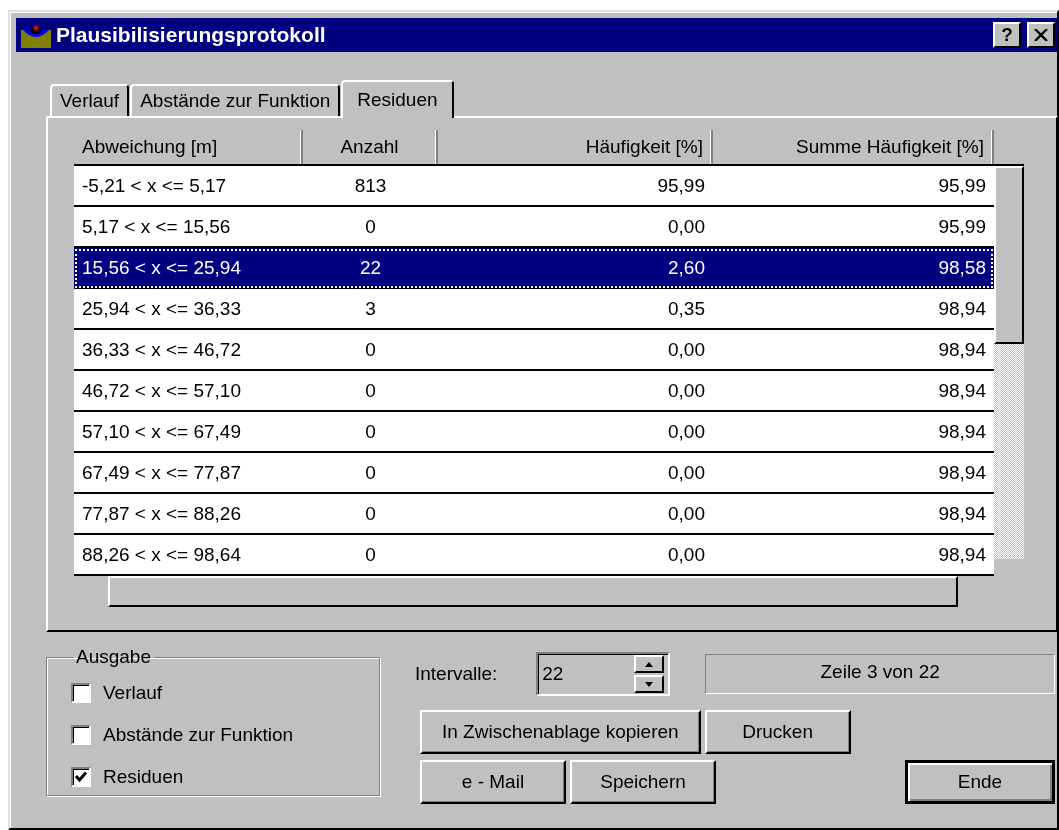 The height and width of the screenshot is (830, 1059). Describe the element at coordinates (534, 514) in the screenshot. I see `table-row: 77,87 < x <= 88,26 0 0,00 98,94` at that location.